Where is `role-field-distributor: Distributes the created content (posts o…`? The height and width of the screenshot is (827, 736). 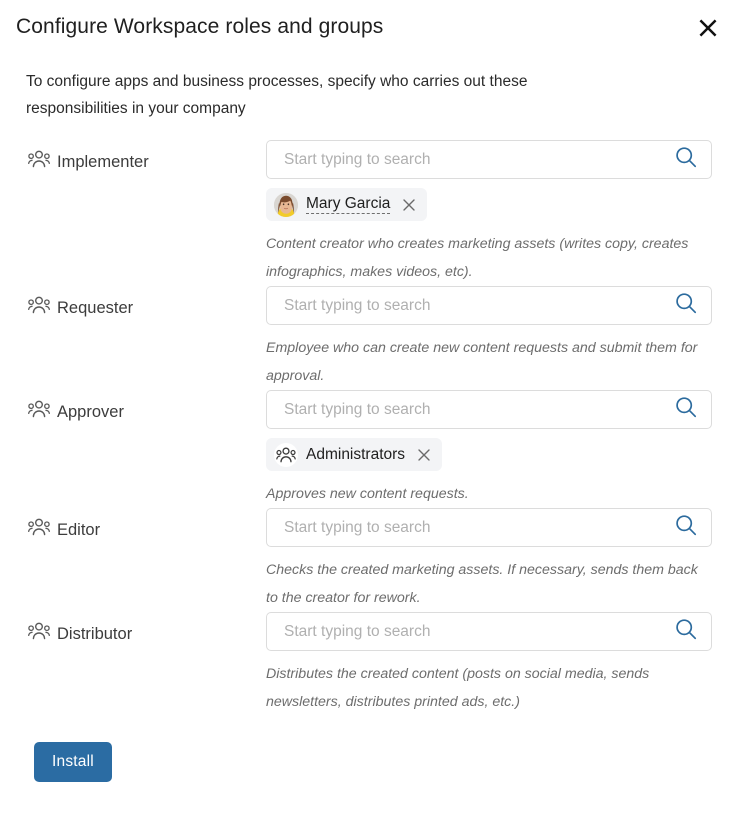
role-field-distributor: Distributes the created content (posts o… is located at coordinates (501, 664).